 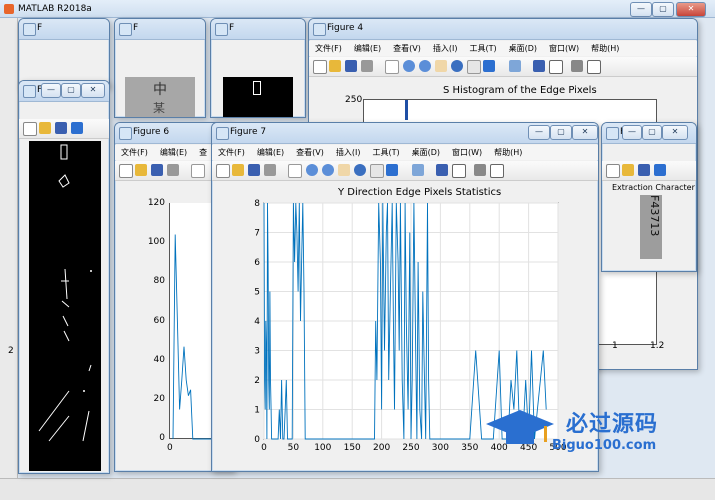 What do you see at coordinates (405, 133) in the screenshot?
I see `figure7-titlebar: Figure 7 — ▢ ✕` at bounding box center [405, 133].